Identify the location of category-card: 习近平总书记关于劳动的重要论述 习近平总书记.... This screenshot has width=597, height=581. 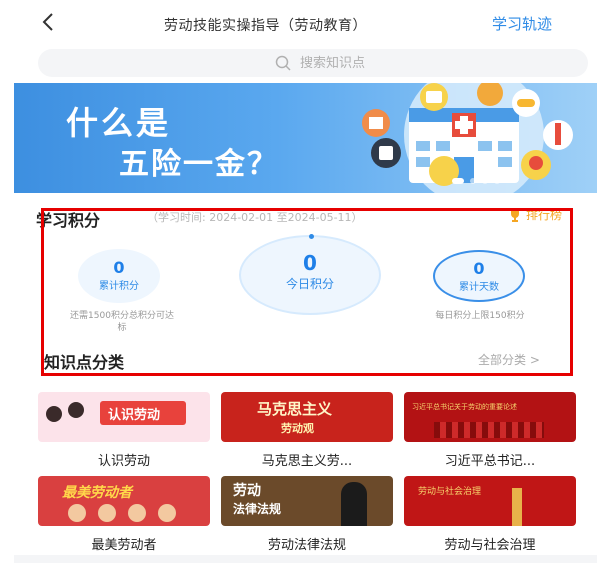
(490, 430).